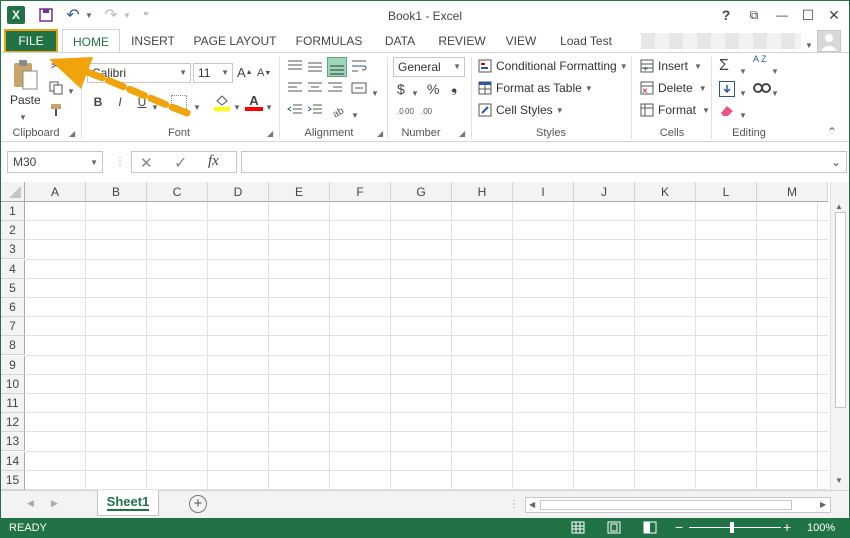  I want to click on tab-insert: INSERT, so click(153, 41).